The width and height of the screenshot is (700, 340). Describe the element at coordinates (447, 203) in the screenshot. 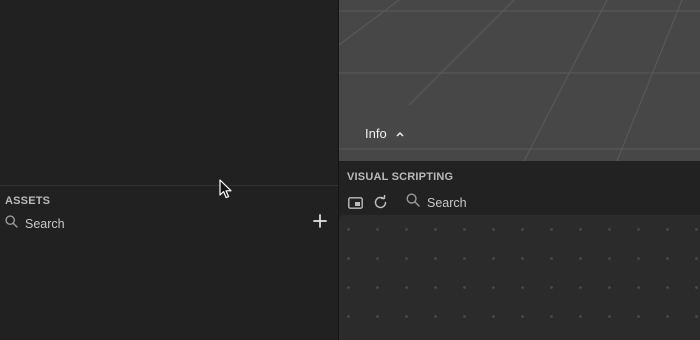

I see `visual-scripting-search-input: Search` at that location.